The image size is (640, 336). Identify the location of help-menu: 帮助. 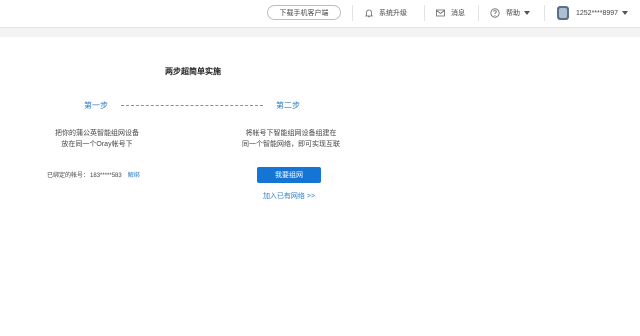
(510, 13).